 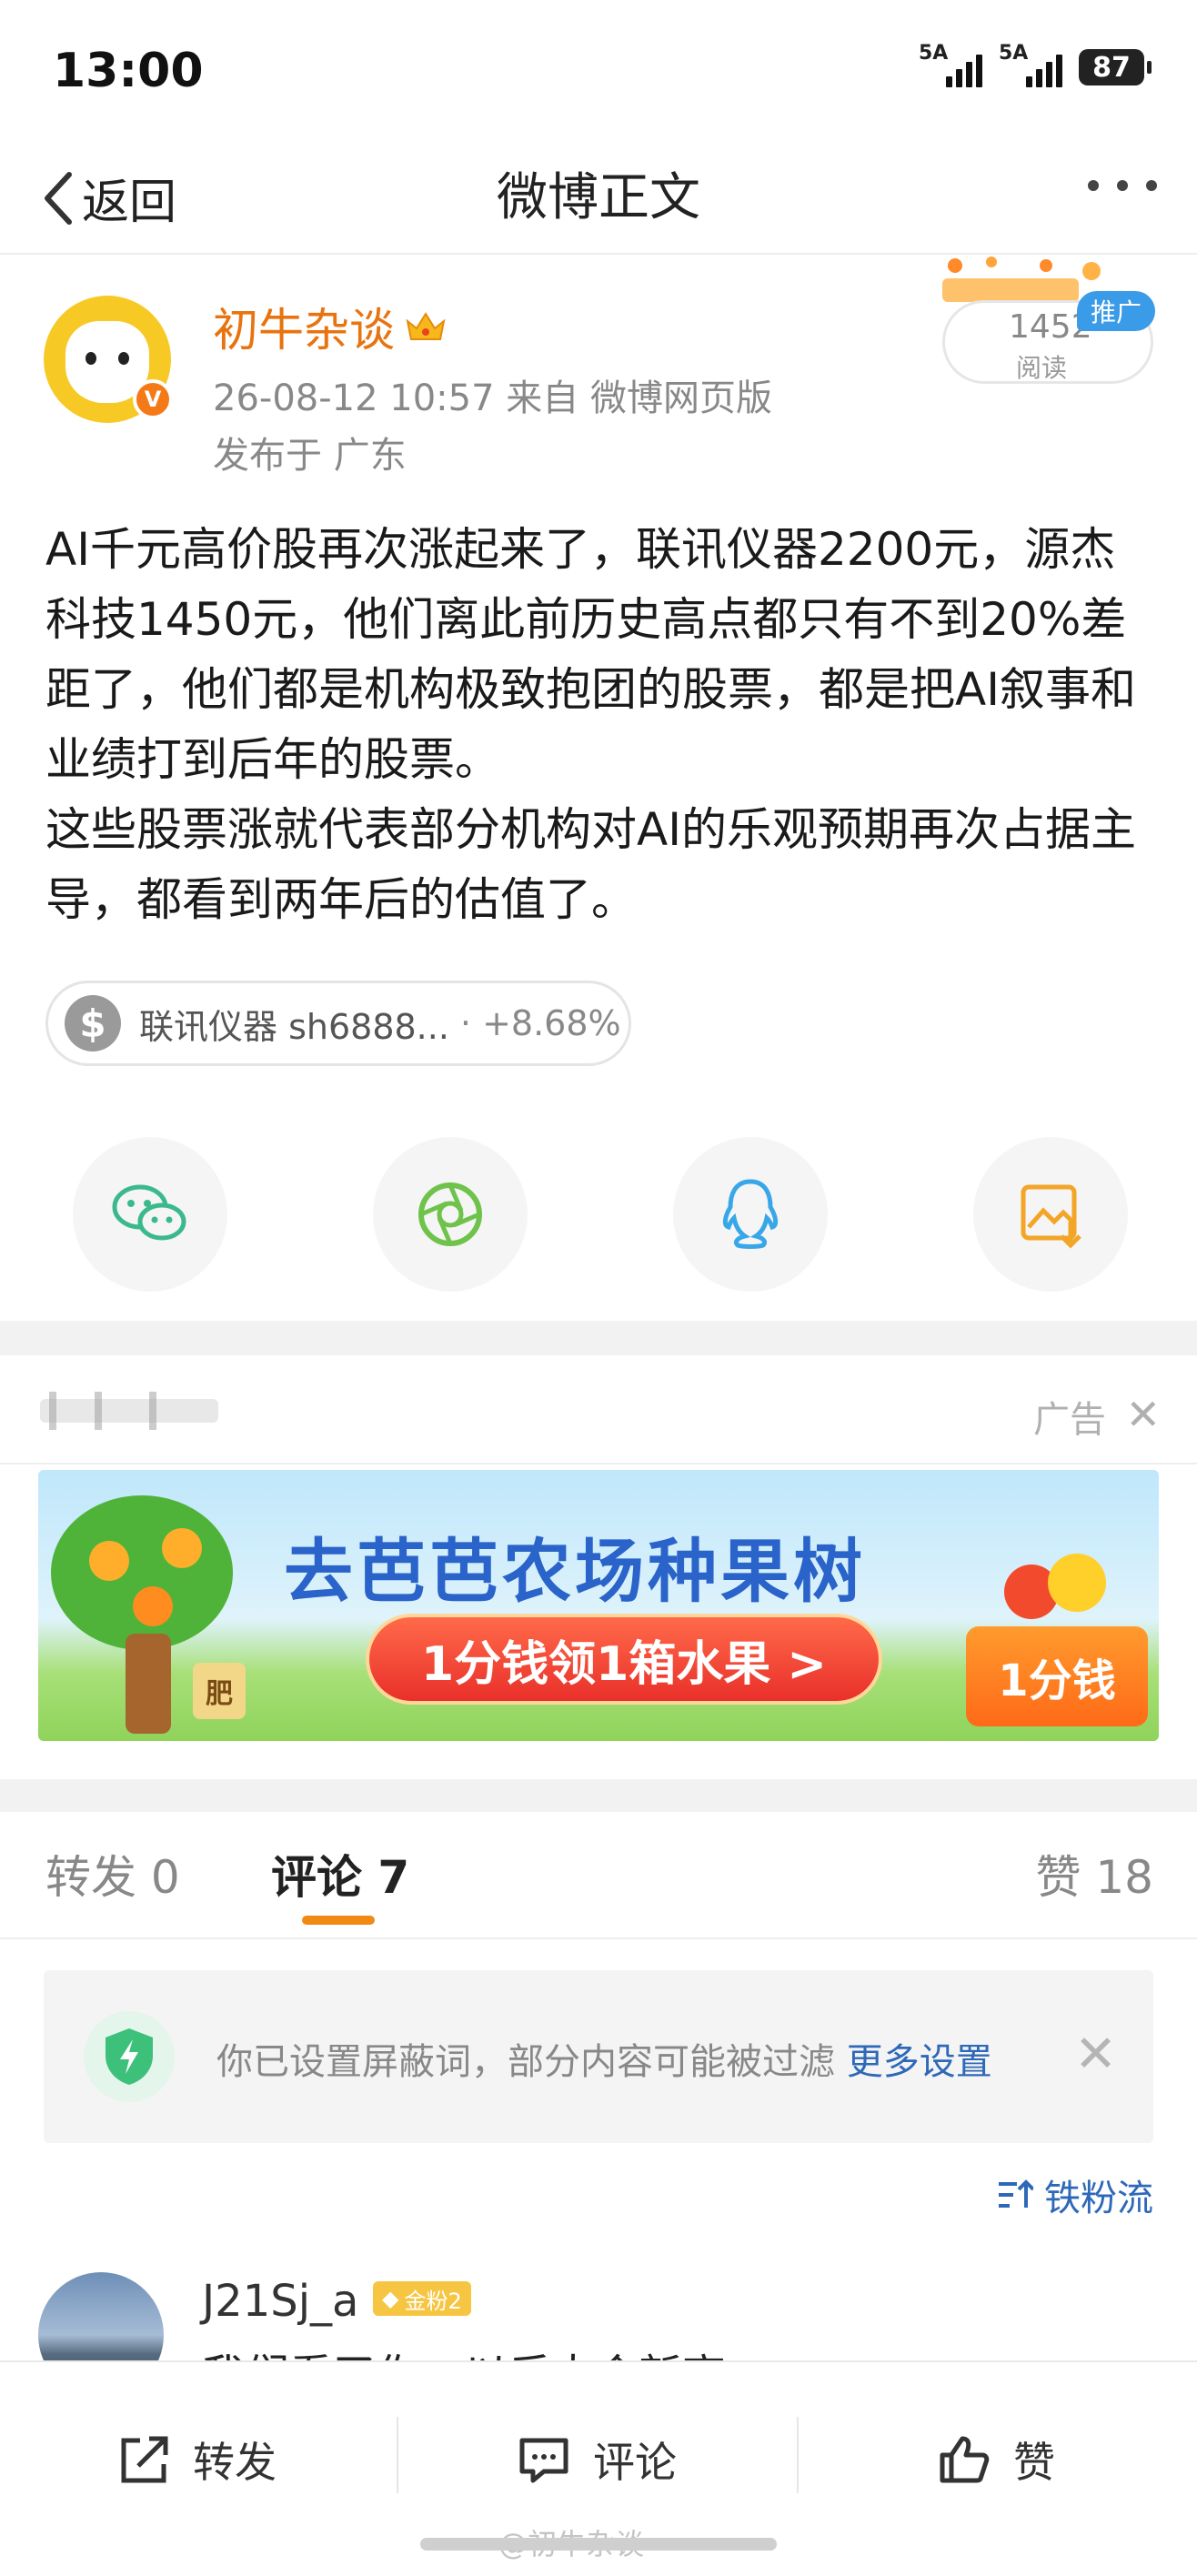 What do you see at coordinates (525, 2062) in the screenshot?
I see `notice-text: 你已设置屏蔽词，部分内容可能被过滤` at bounding box center [525, 2062].